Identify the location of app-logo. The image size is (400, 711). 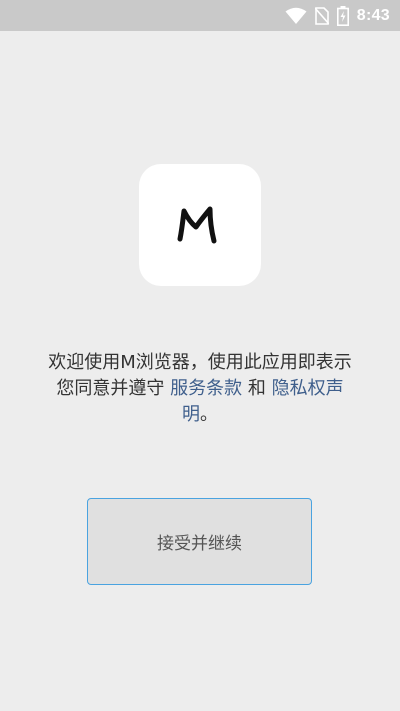
(200, 225).